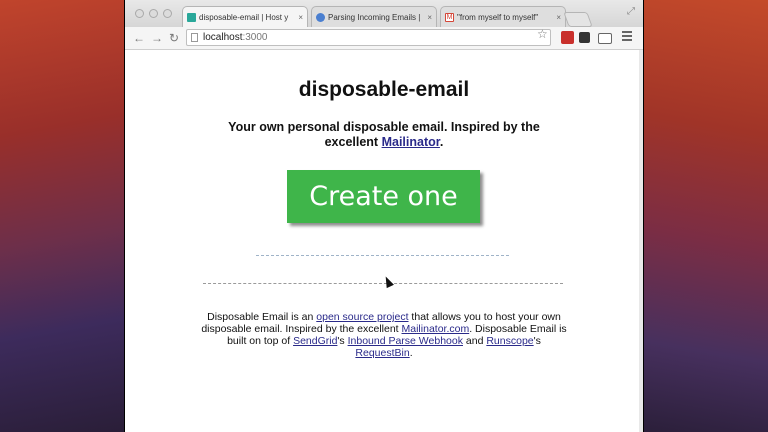 This screenshot has width=768, height=432. What do you see at coordinates (436, 329) in the screenshot?
I see `mailinator-com-link: Mailinator.com` at bounding box center [436, 329].